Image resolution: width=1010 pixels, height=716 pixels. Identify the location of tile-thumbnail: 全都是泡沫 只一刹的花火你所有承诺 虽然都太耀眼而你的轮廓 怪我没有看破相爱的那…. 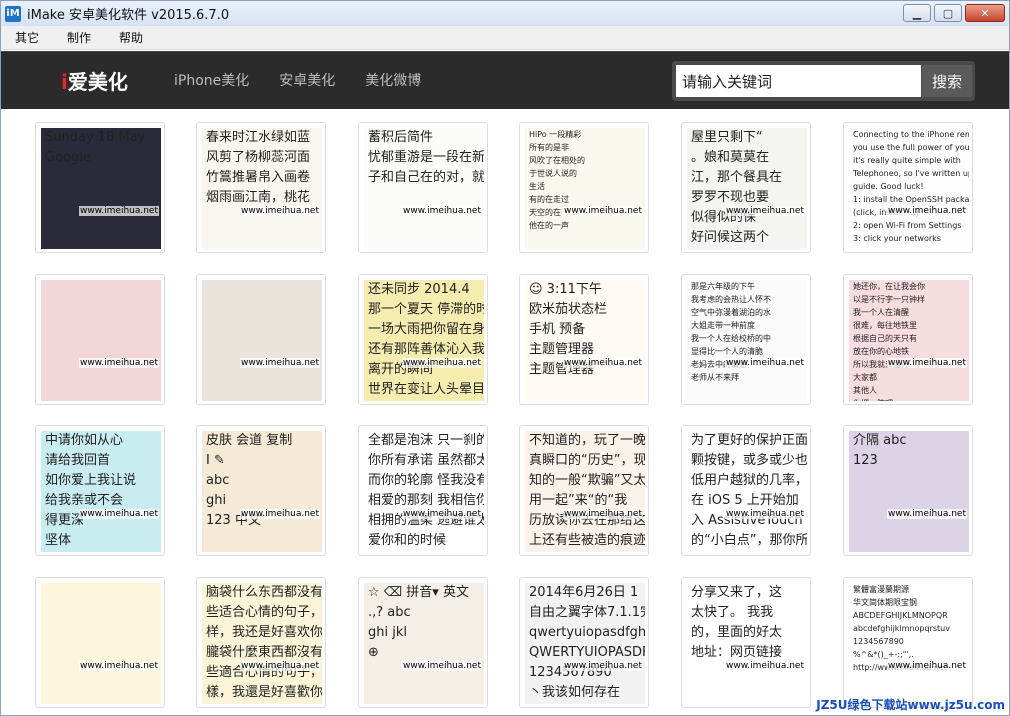
(424, 491).